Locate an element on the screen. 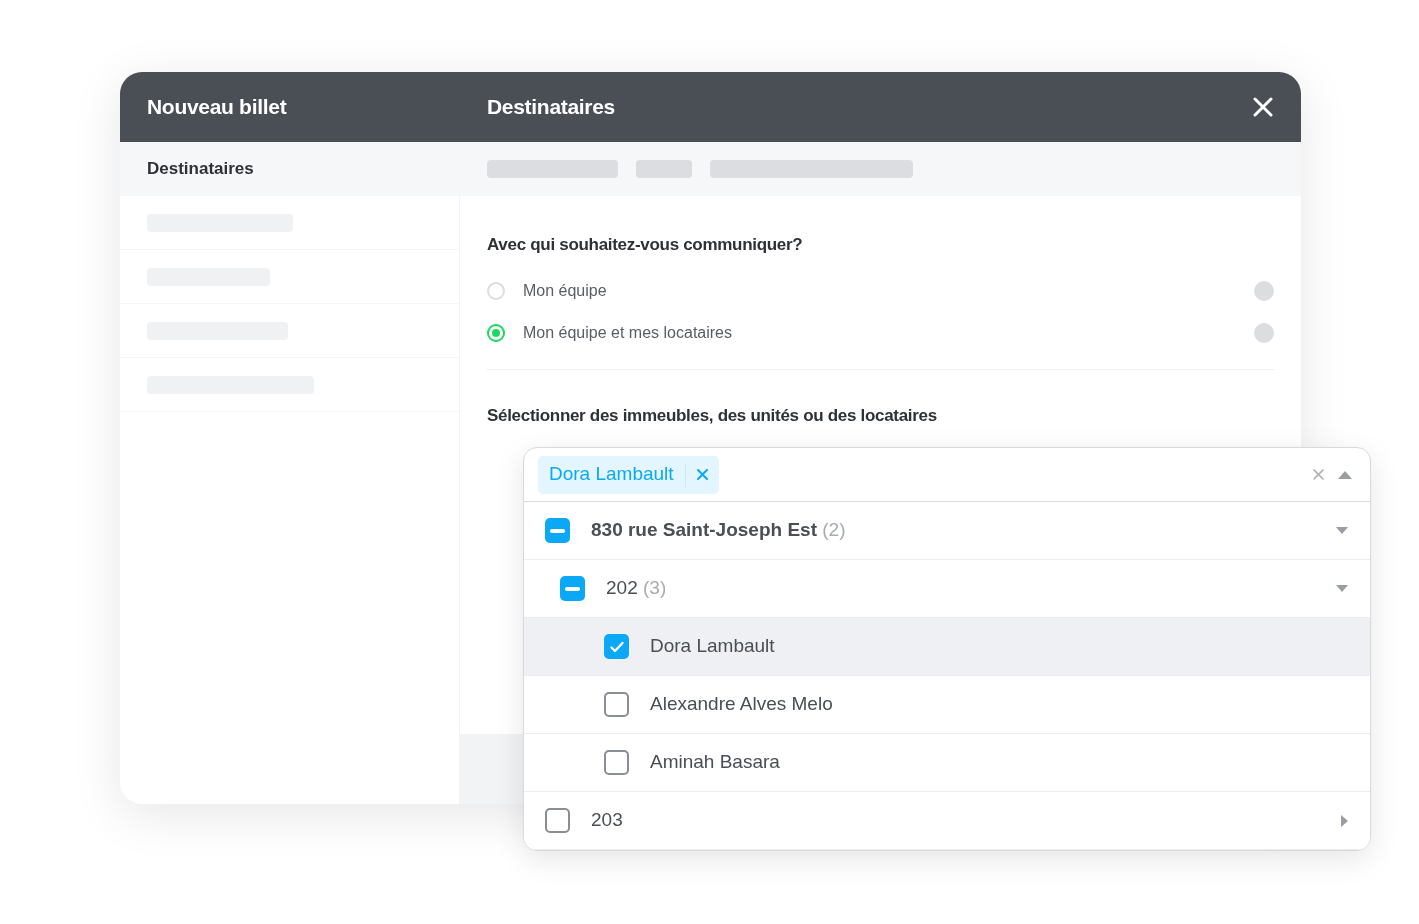  tree-label: Alexandre Alves Melo is located at coordinates (741, 704).